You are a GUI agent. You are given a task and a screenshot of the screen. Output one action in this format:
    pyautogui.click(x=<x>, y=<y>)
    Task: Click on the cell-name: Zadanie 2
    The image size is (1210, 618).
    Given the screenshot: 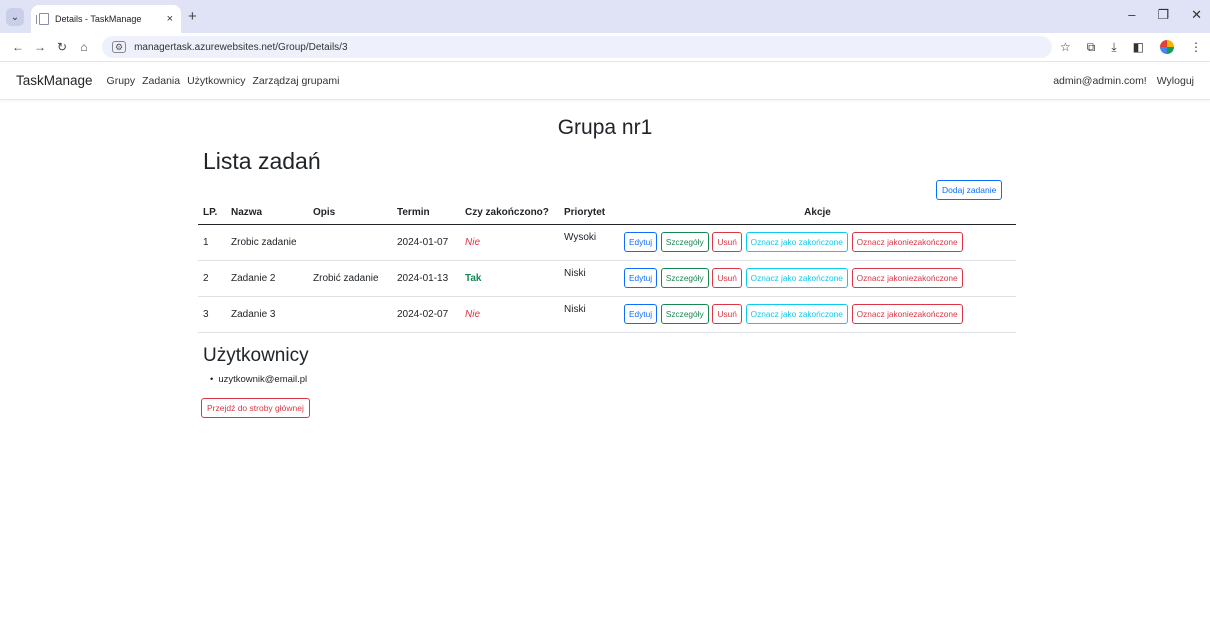 What is the action you would take?
    pyautogui.click(x=267, y=278)
    